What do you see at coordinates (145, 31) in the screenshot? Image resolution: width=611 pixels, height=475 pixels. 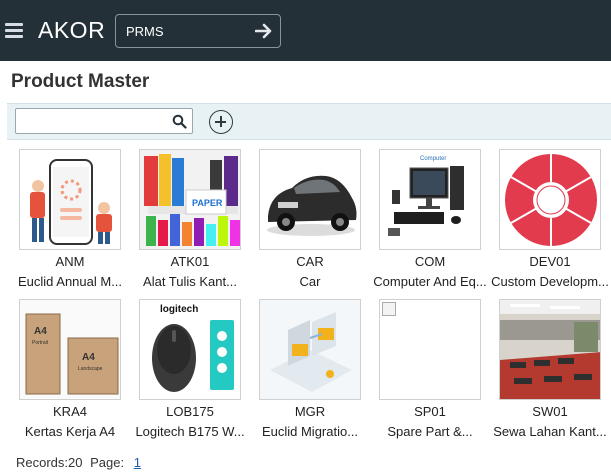 I see `module-selector-label: PRMS` at bounding box center [145, 31].